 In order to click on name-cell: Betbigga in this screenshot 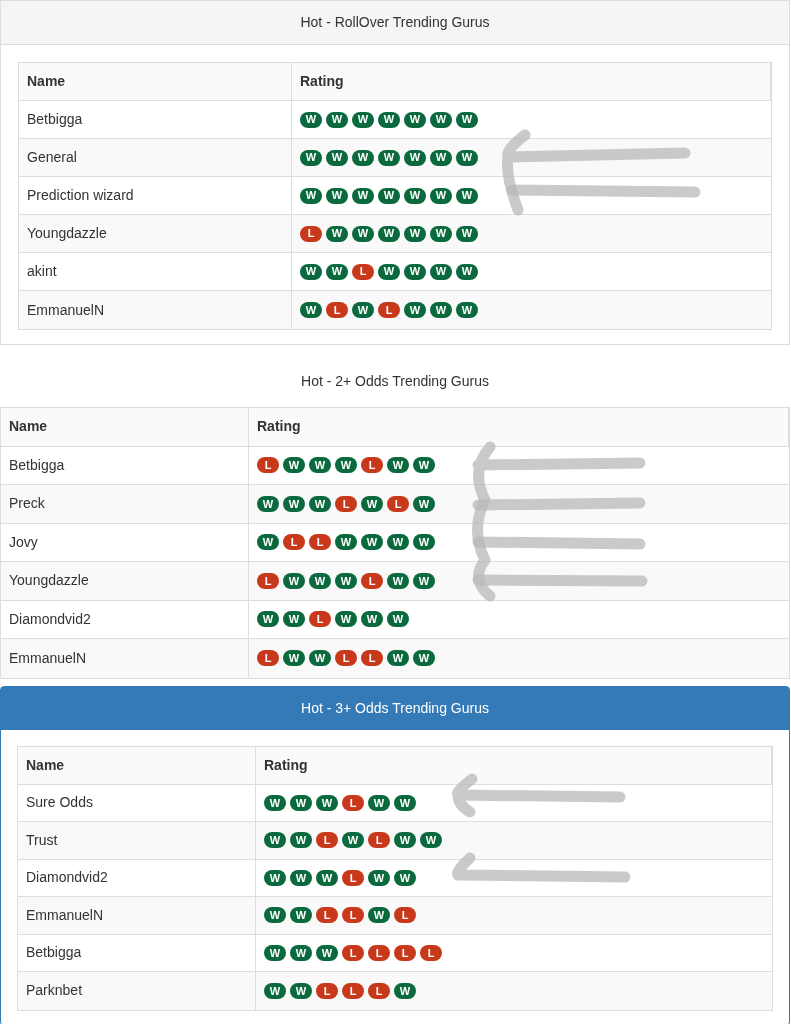, I will do `click(137, 952)`.